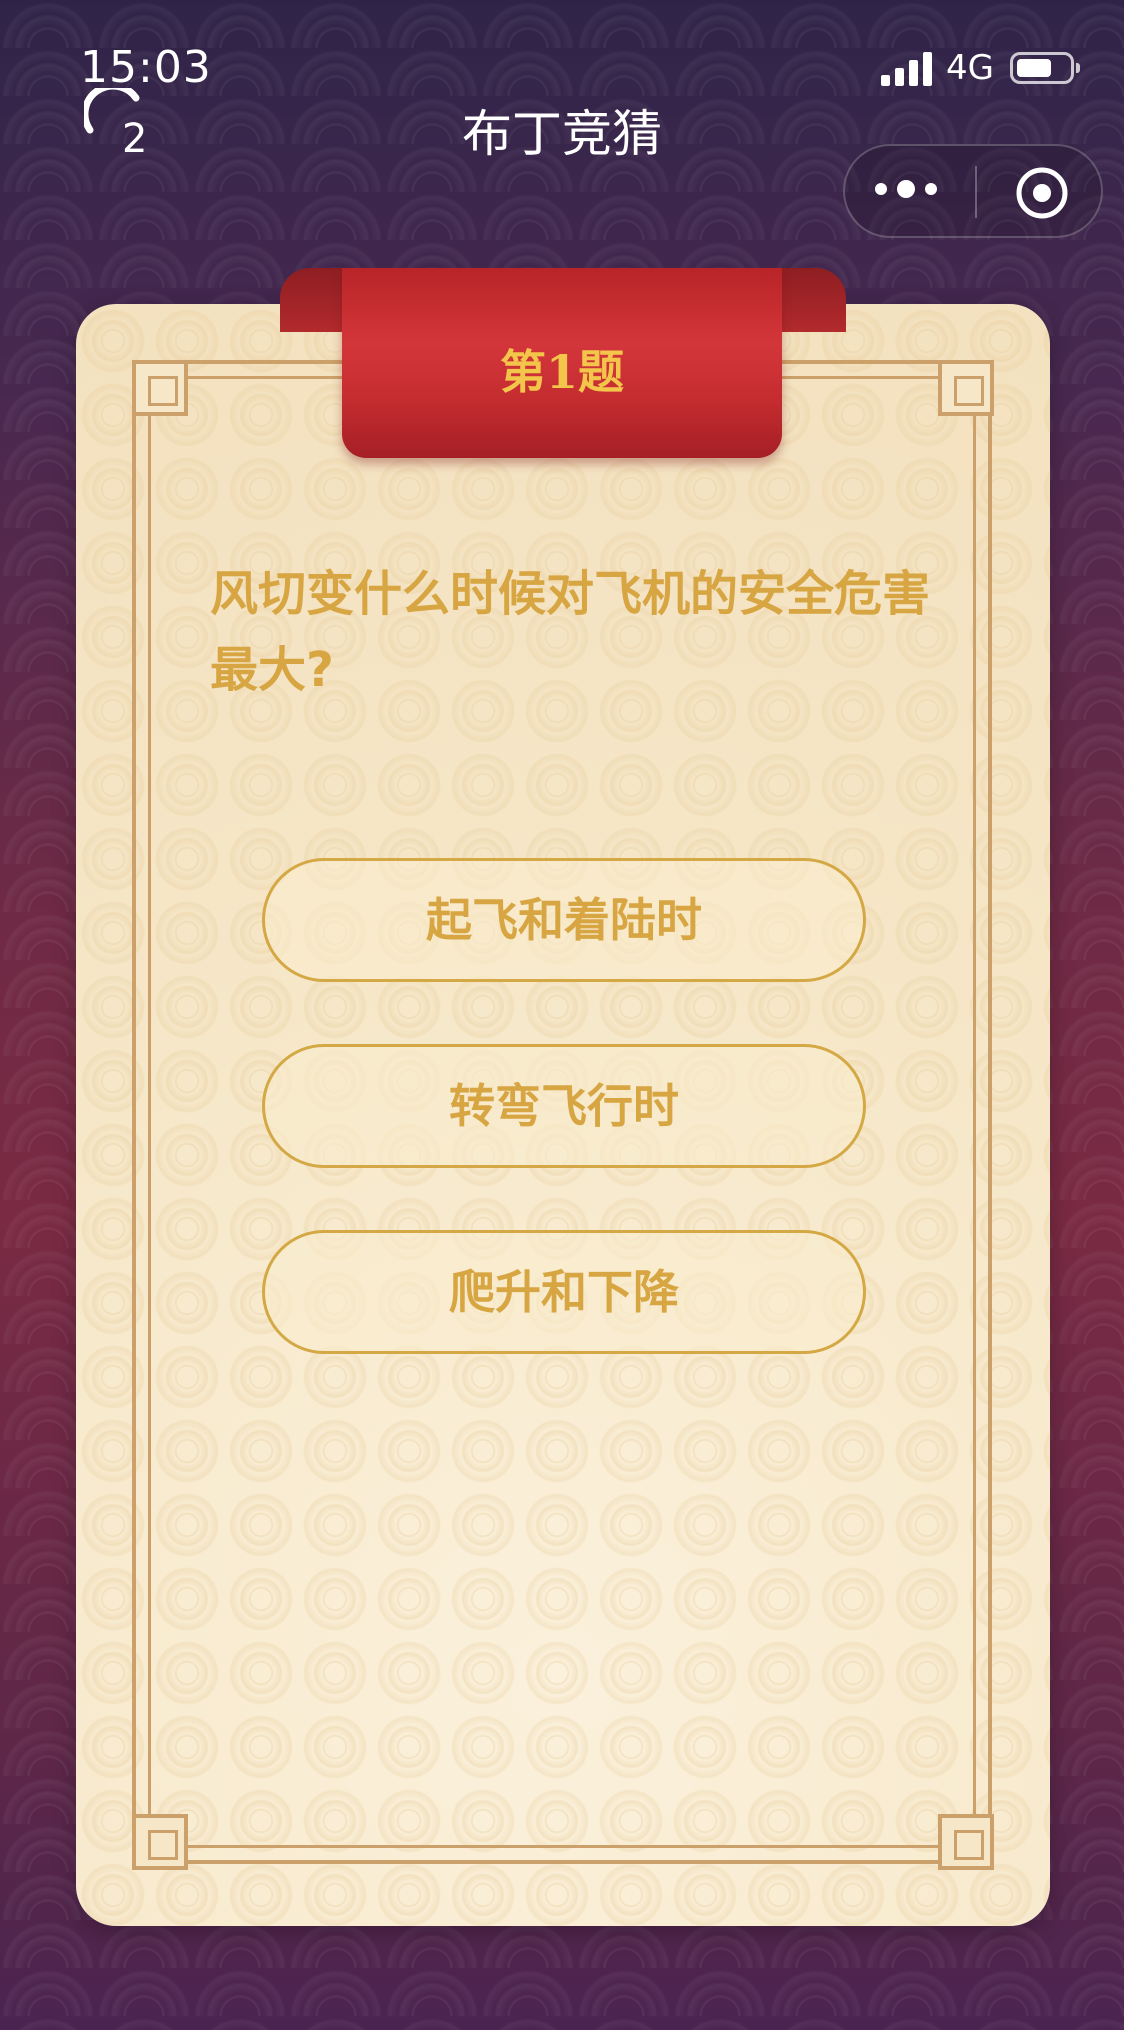  I want to click on signal-icon, so click(908, 69).